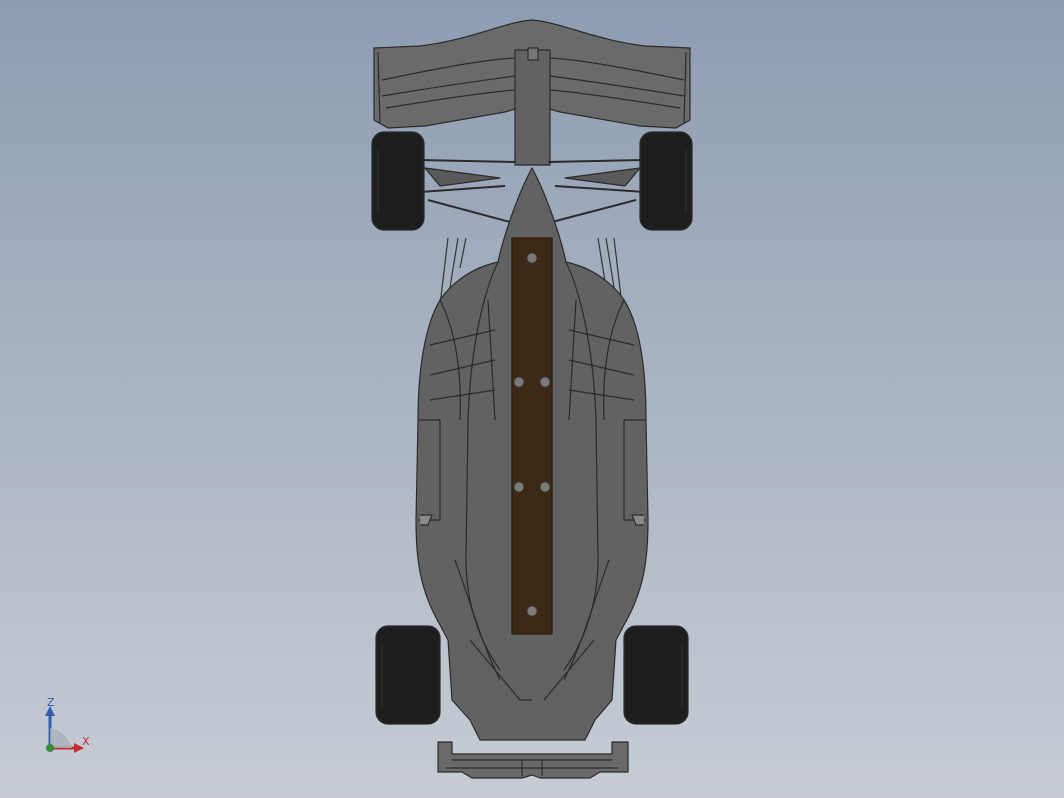 This screenshot has width=1064, height=798. What do you see at coordinates (656, 675) in the screenshot?
I see `front-right-tire` at bounding box center [656, 675].